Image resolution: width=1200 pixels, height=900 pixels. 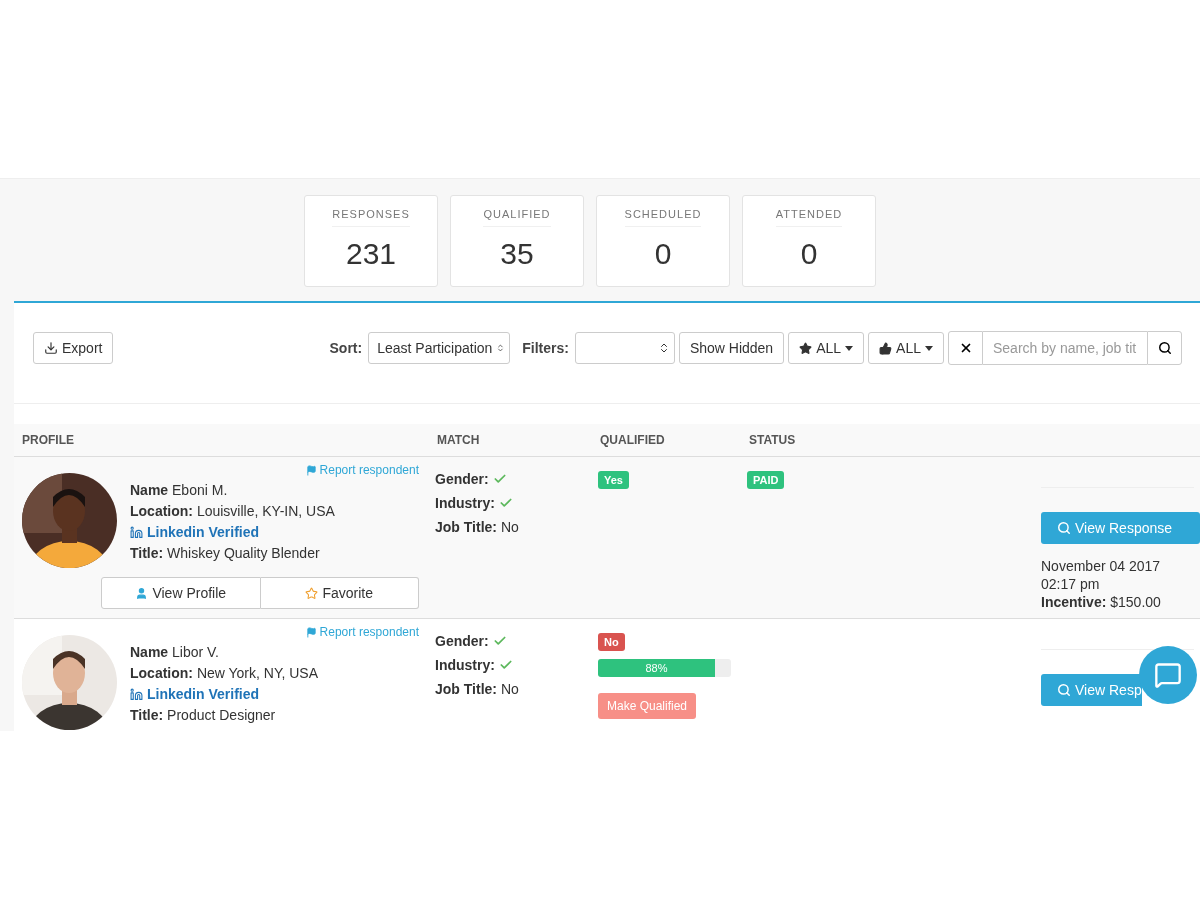 I want to click on column-header: PROFILE, so click(x=48, y=440).